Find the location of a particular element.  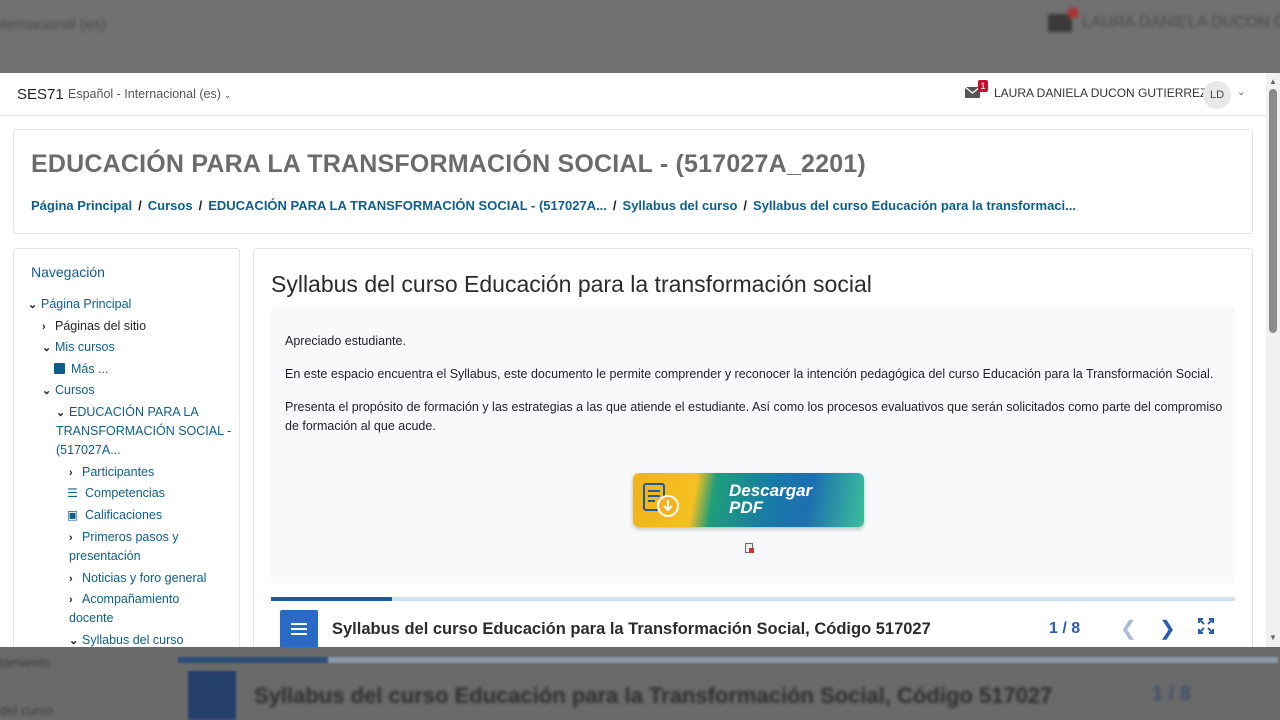

breadcrumb-home: Página Principal is located at coordinates (81, 205).